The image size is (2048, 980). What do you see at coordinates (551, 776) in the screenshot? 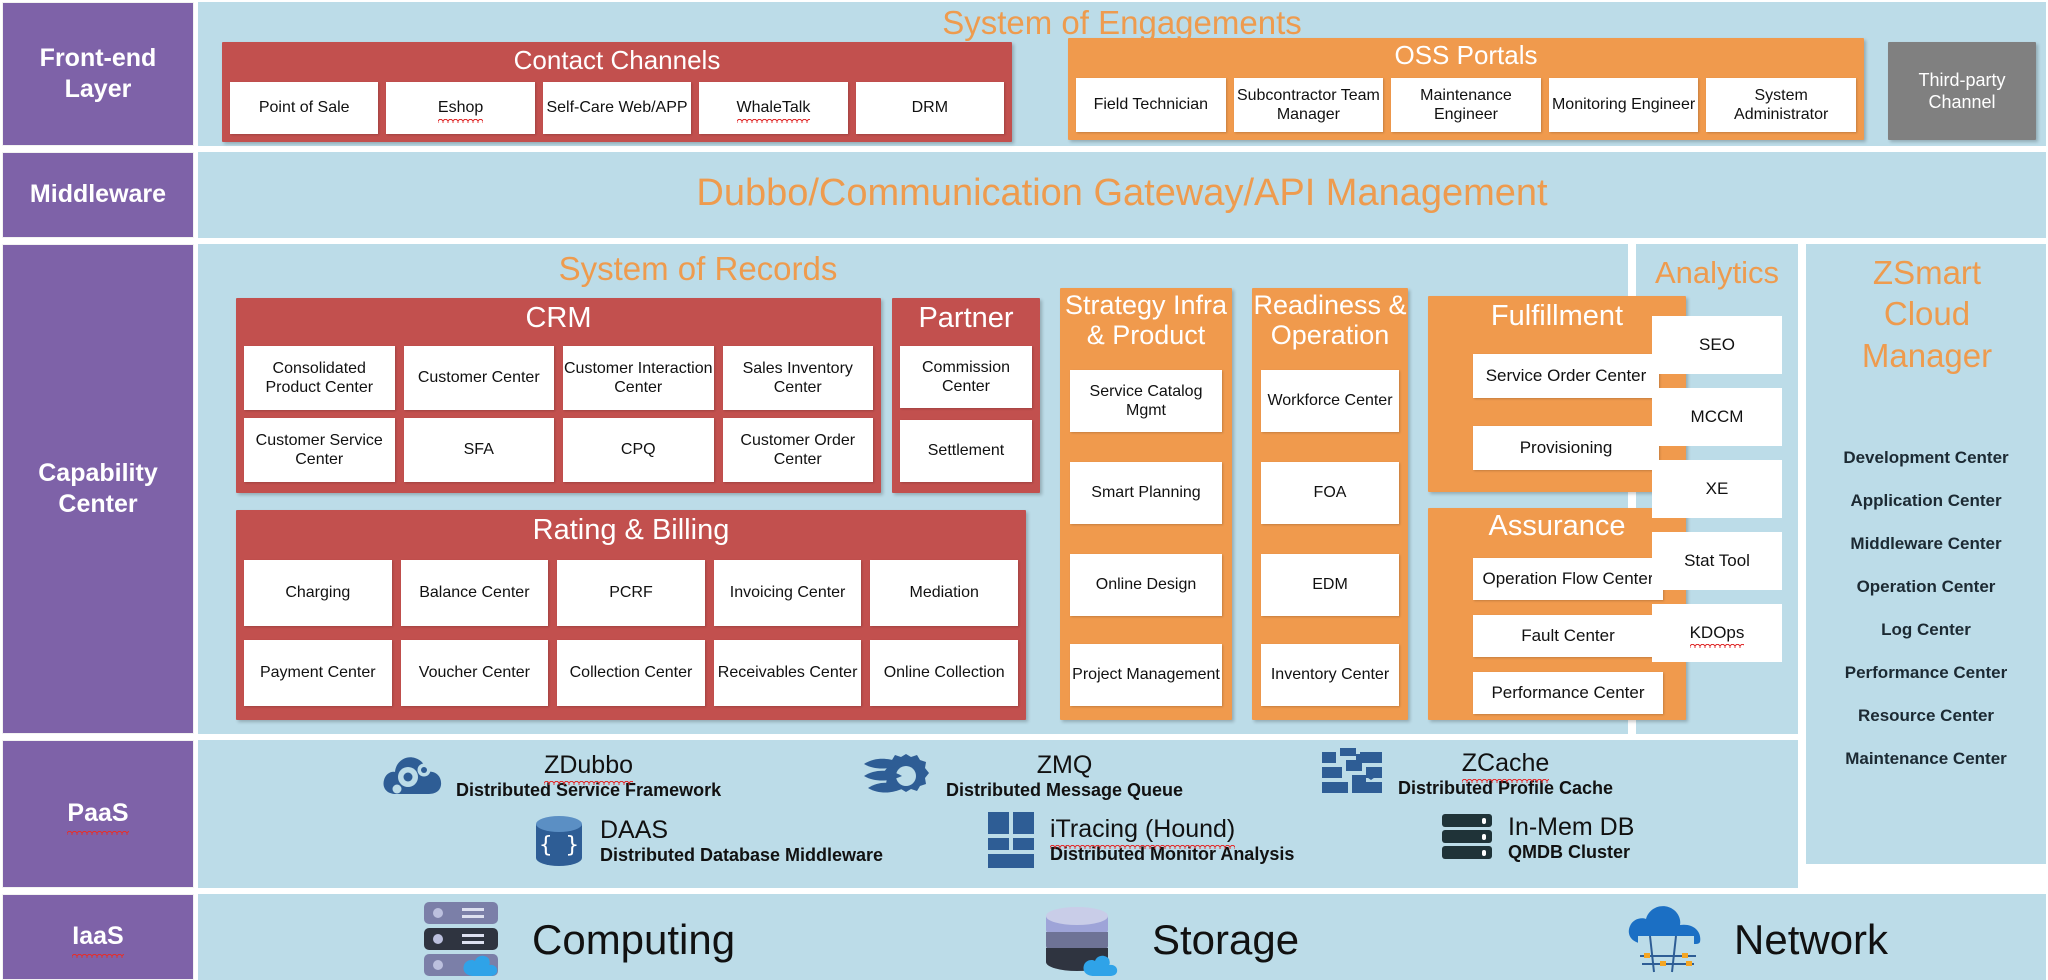
I see `paas-item-zdubbo: ZDubbo Distributed Service Framework` at bounding box center [551, 776].